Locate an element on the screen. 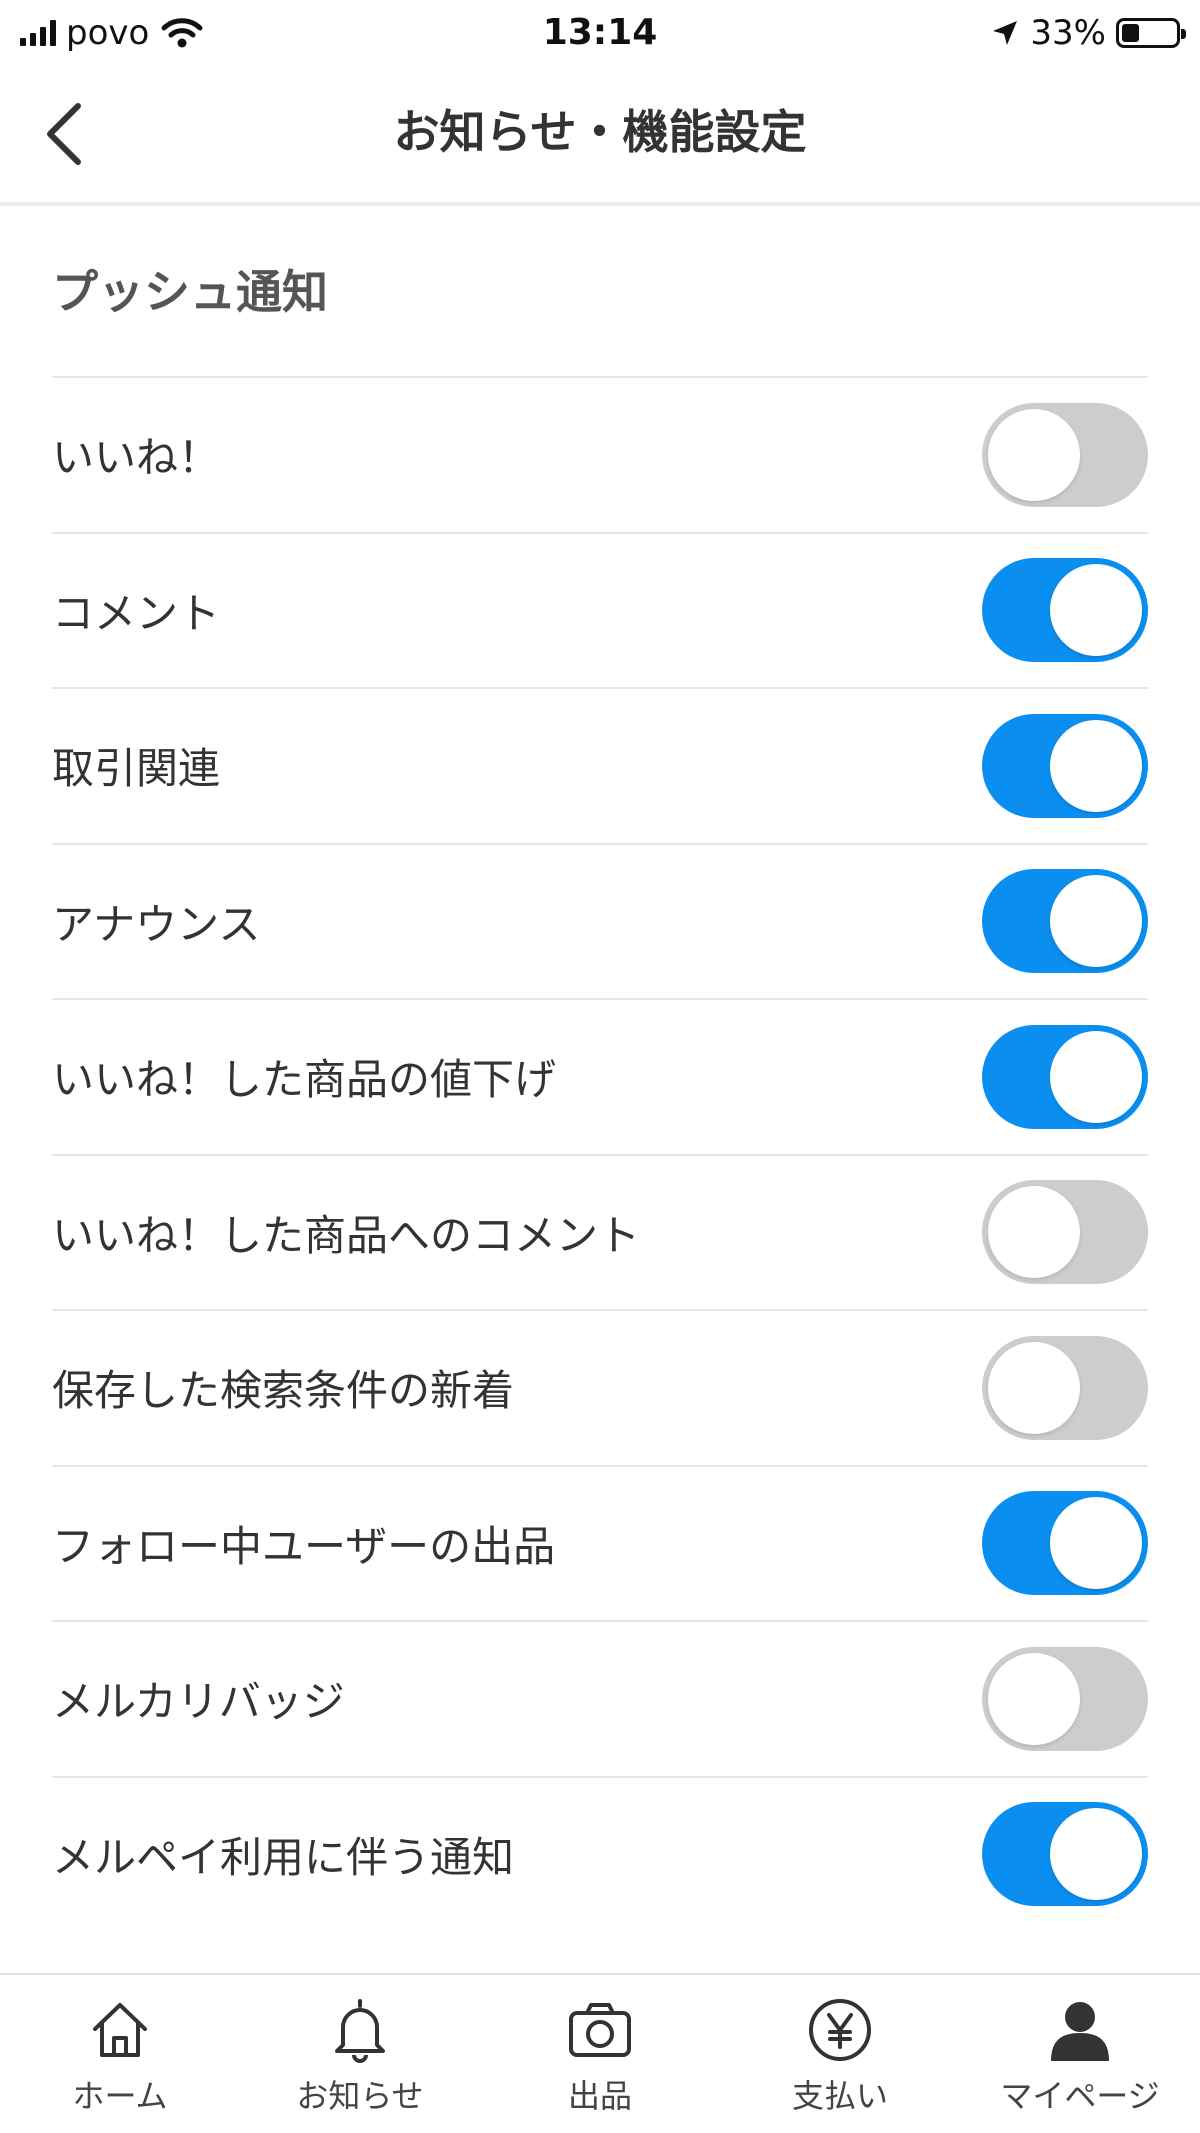  tab-home: ホーム is located at coordinates (120, 2054).